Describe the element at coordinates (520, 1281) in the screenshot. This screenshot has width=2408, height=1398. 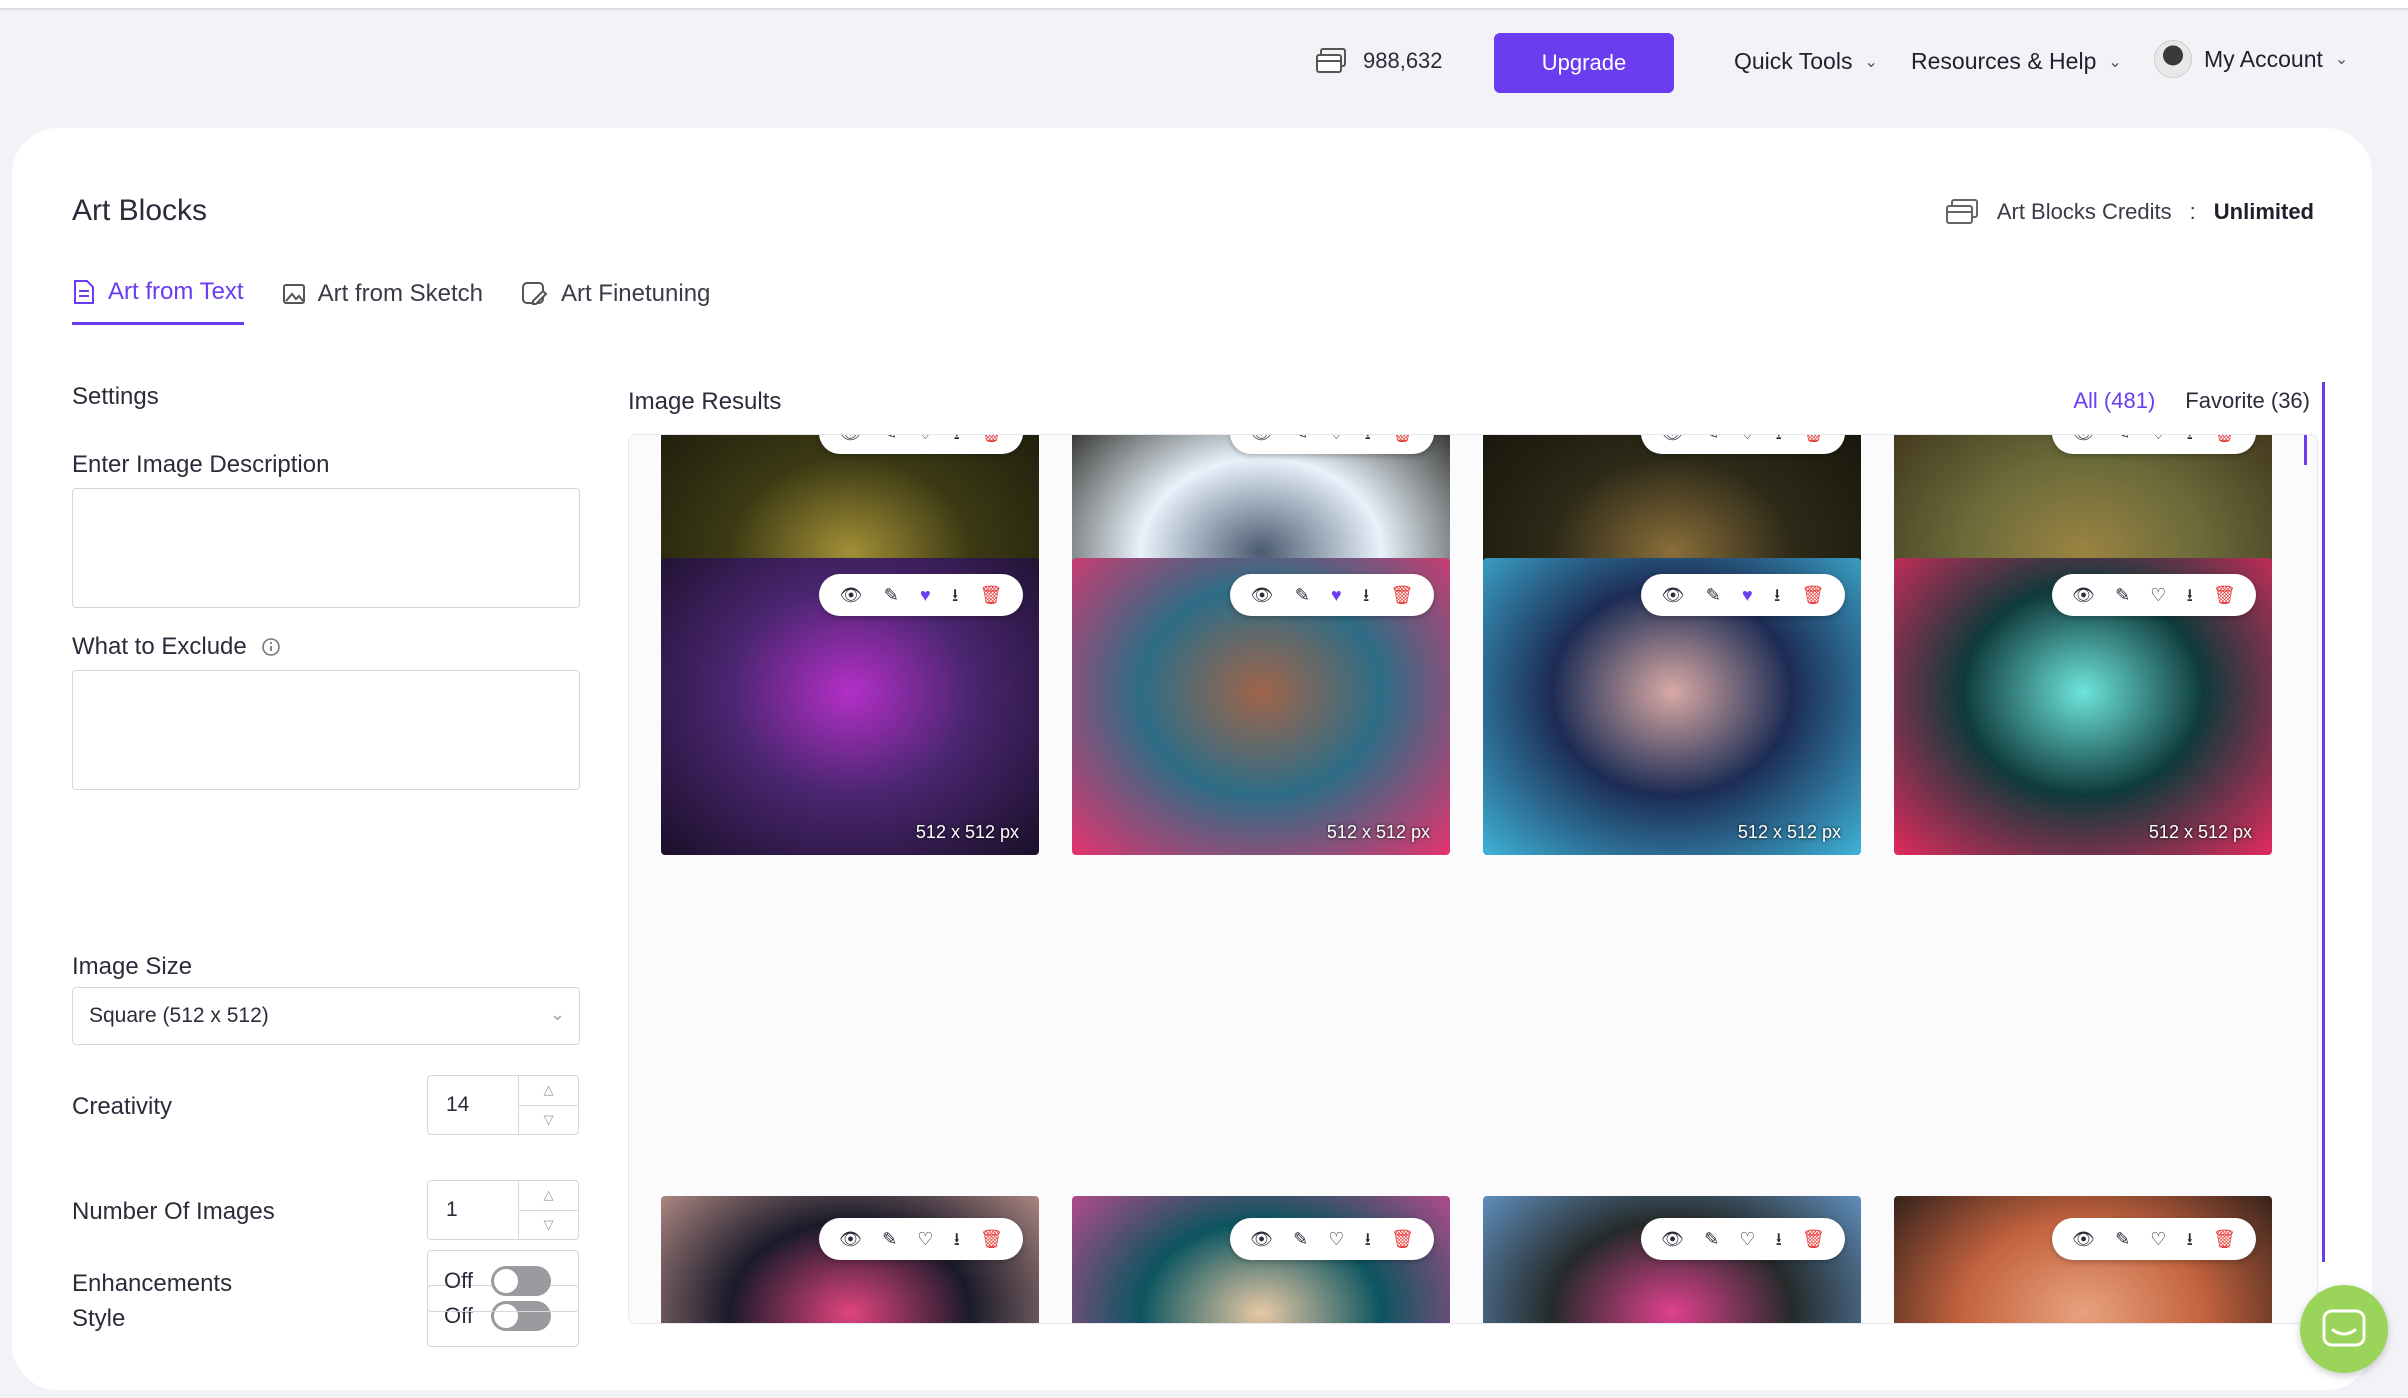
I see `enhancements-switch` at that location.